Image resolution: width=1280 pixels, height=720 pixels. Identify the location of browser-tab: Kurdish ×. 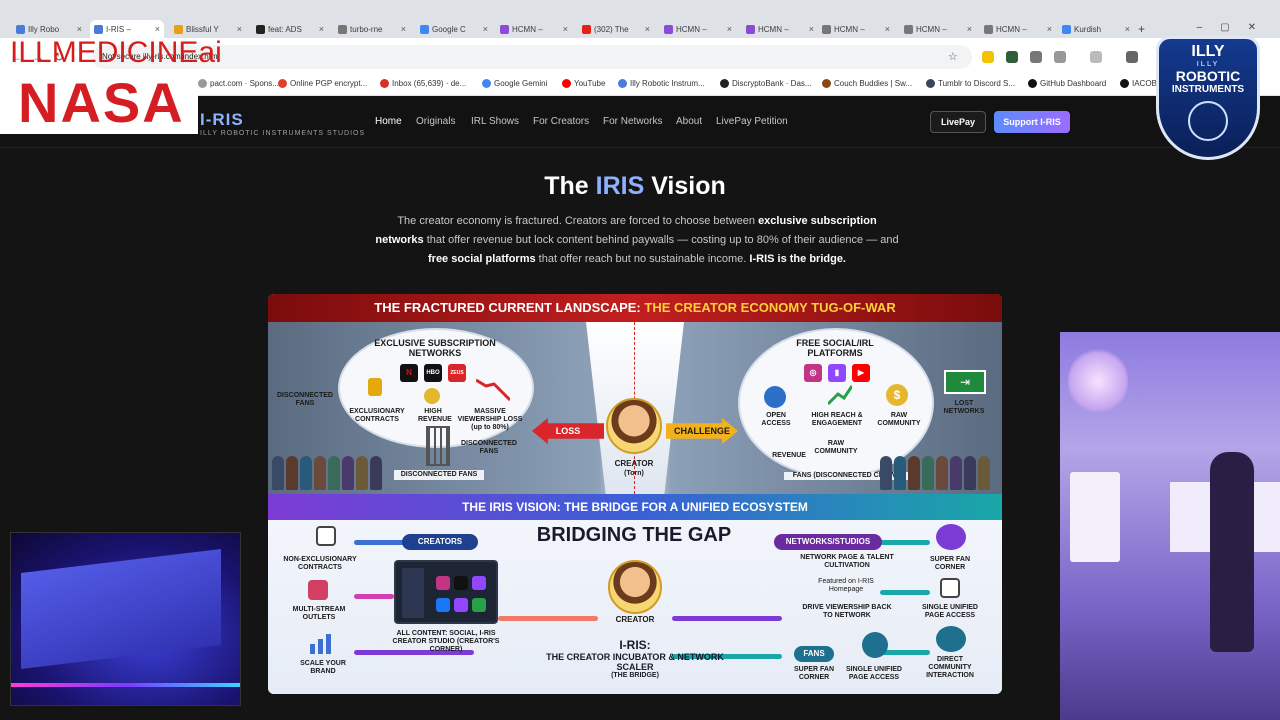
(1096, 29).